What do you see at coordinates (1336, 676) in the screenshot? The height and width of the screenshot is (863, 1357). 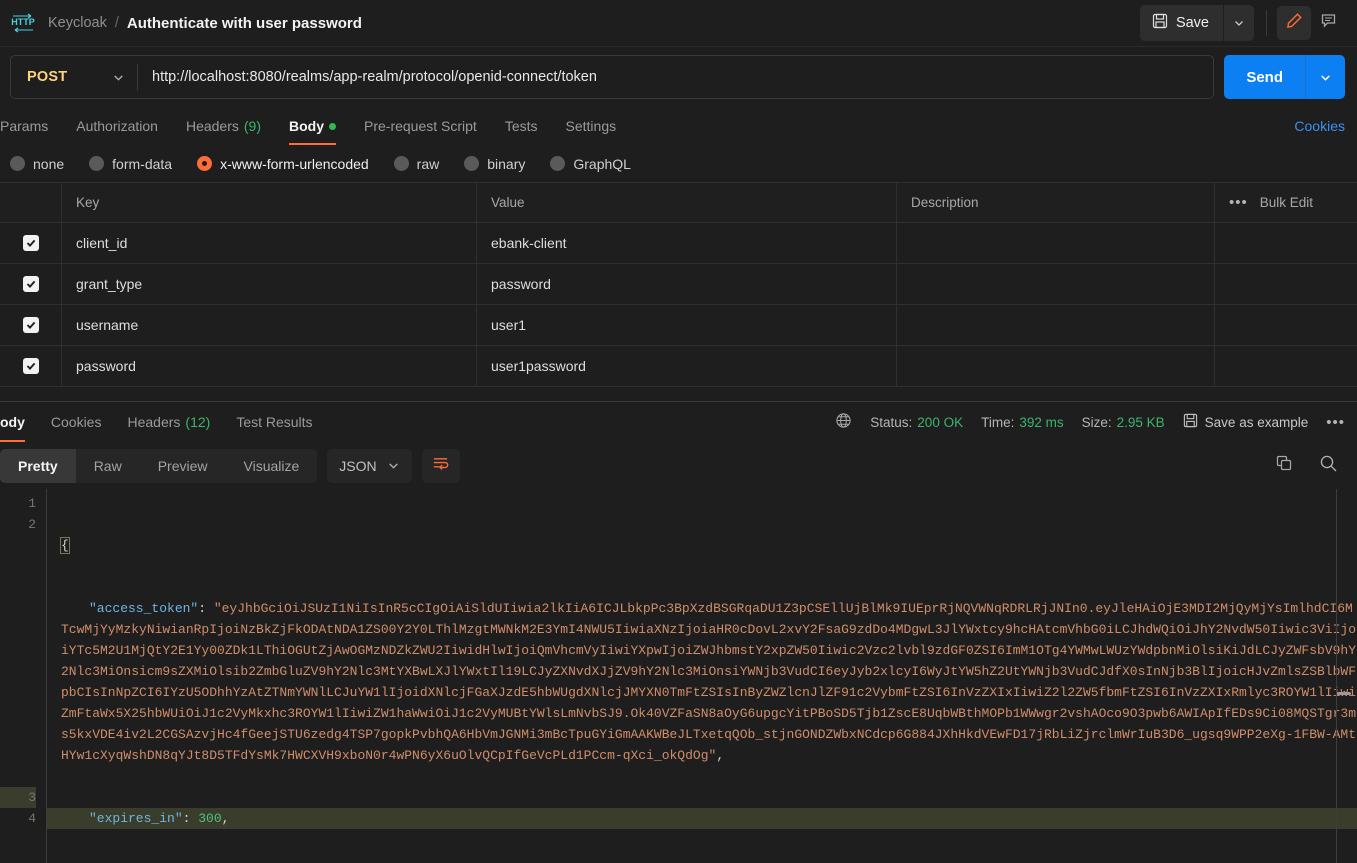 I see `code-right-rail` at bounding box center [1336, 676].